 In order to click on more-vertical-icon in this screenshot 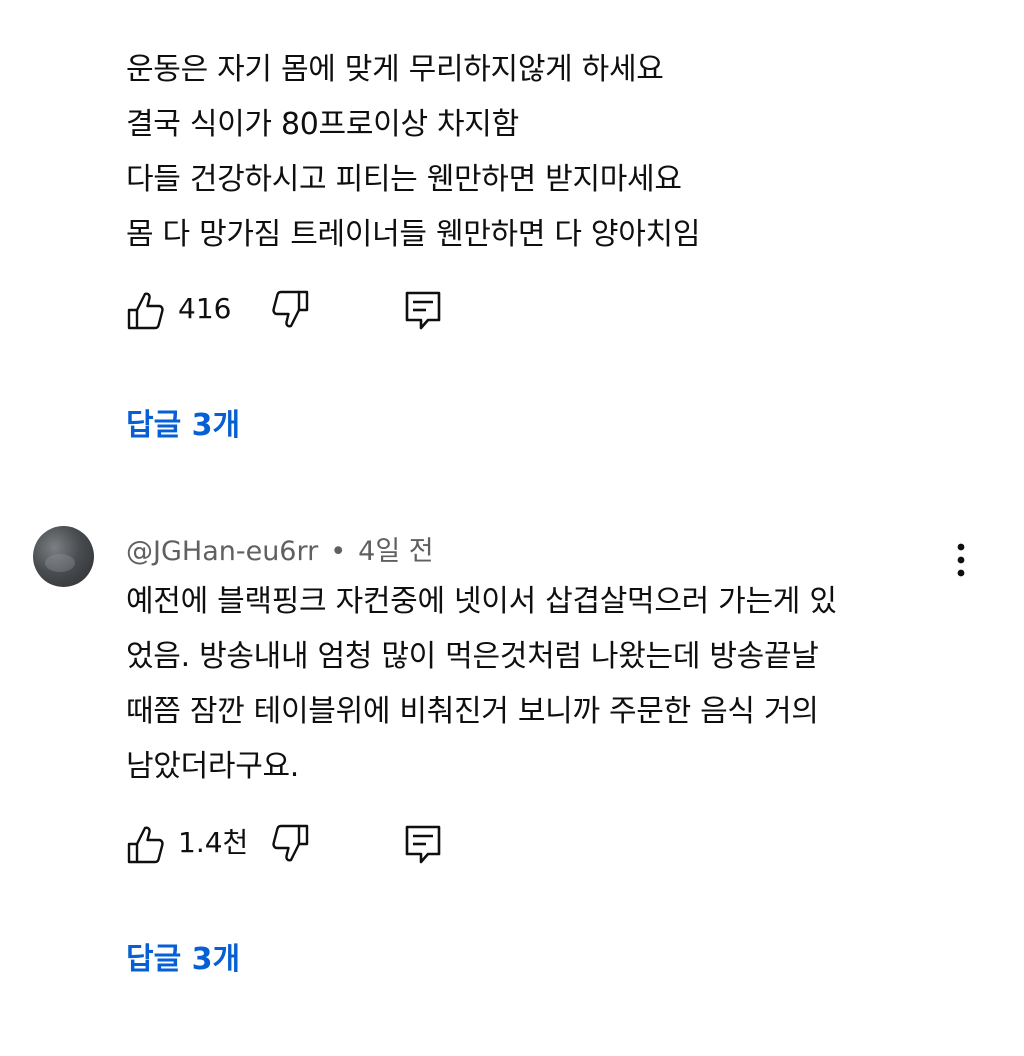, I will do `click(961, 560)`.